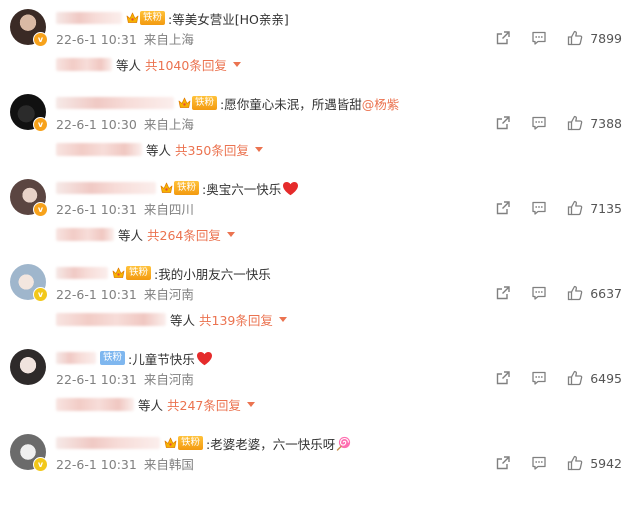 Image resolution: width=640 pixels, height=510 pixels. What do you see at coordinates (184, 234) in the screenshot?
I see `reply-count-link: 共264条回复` at bounding box center [184, 234].